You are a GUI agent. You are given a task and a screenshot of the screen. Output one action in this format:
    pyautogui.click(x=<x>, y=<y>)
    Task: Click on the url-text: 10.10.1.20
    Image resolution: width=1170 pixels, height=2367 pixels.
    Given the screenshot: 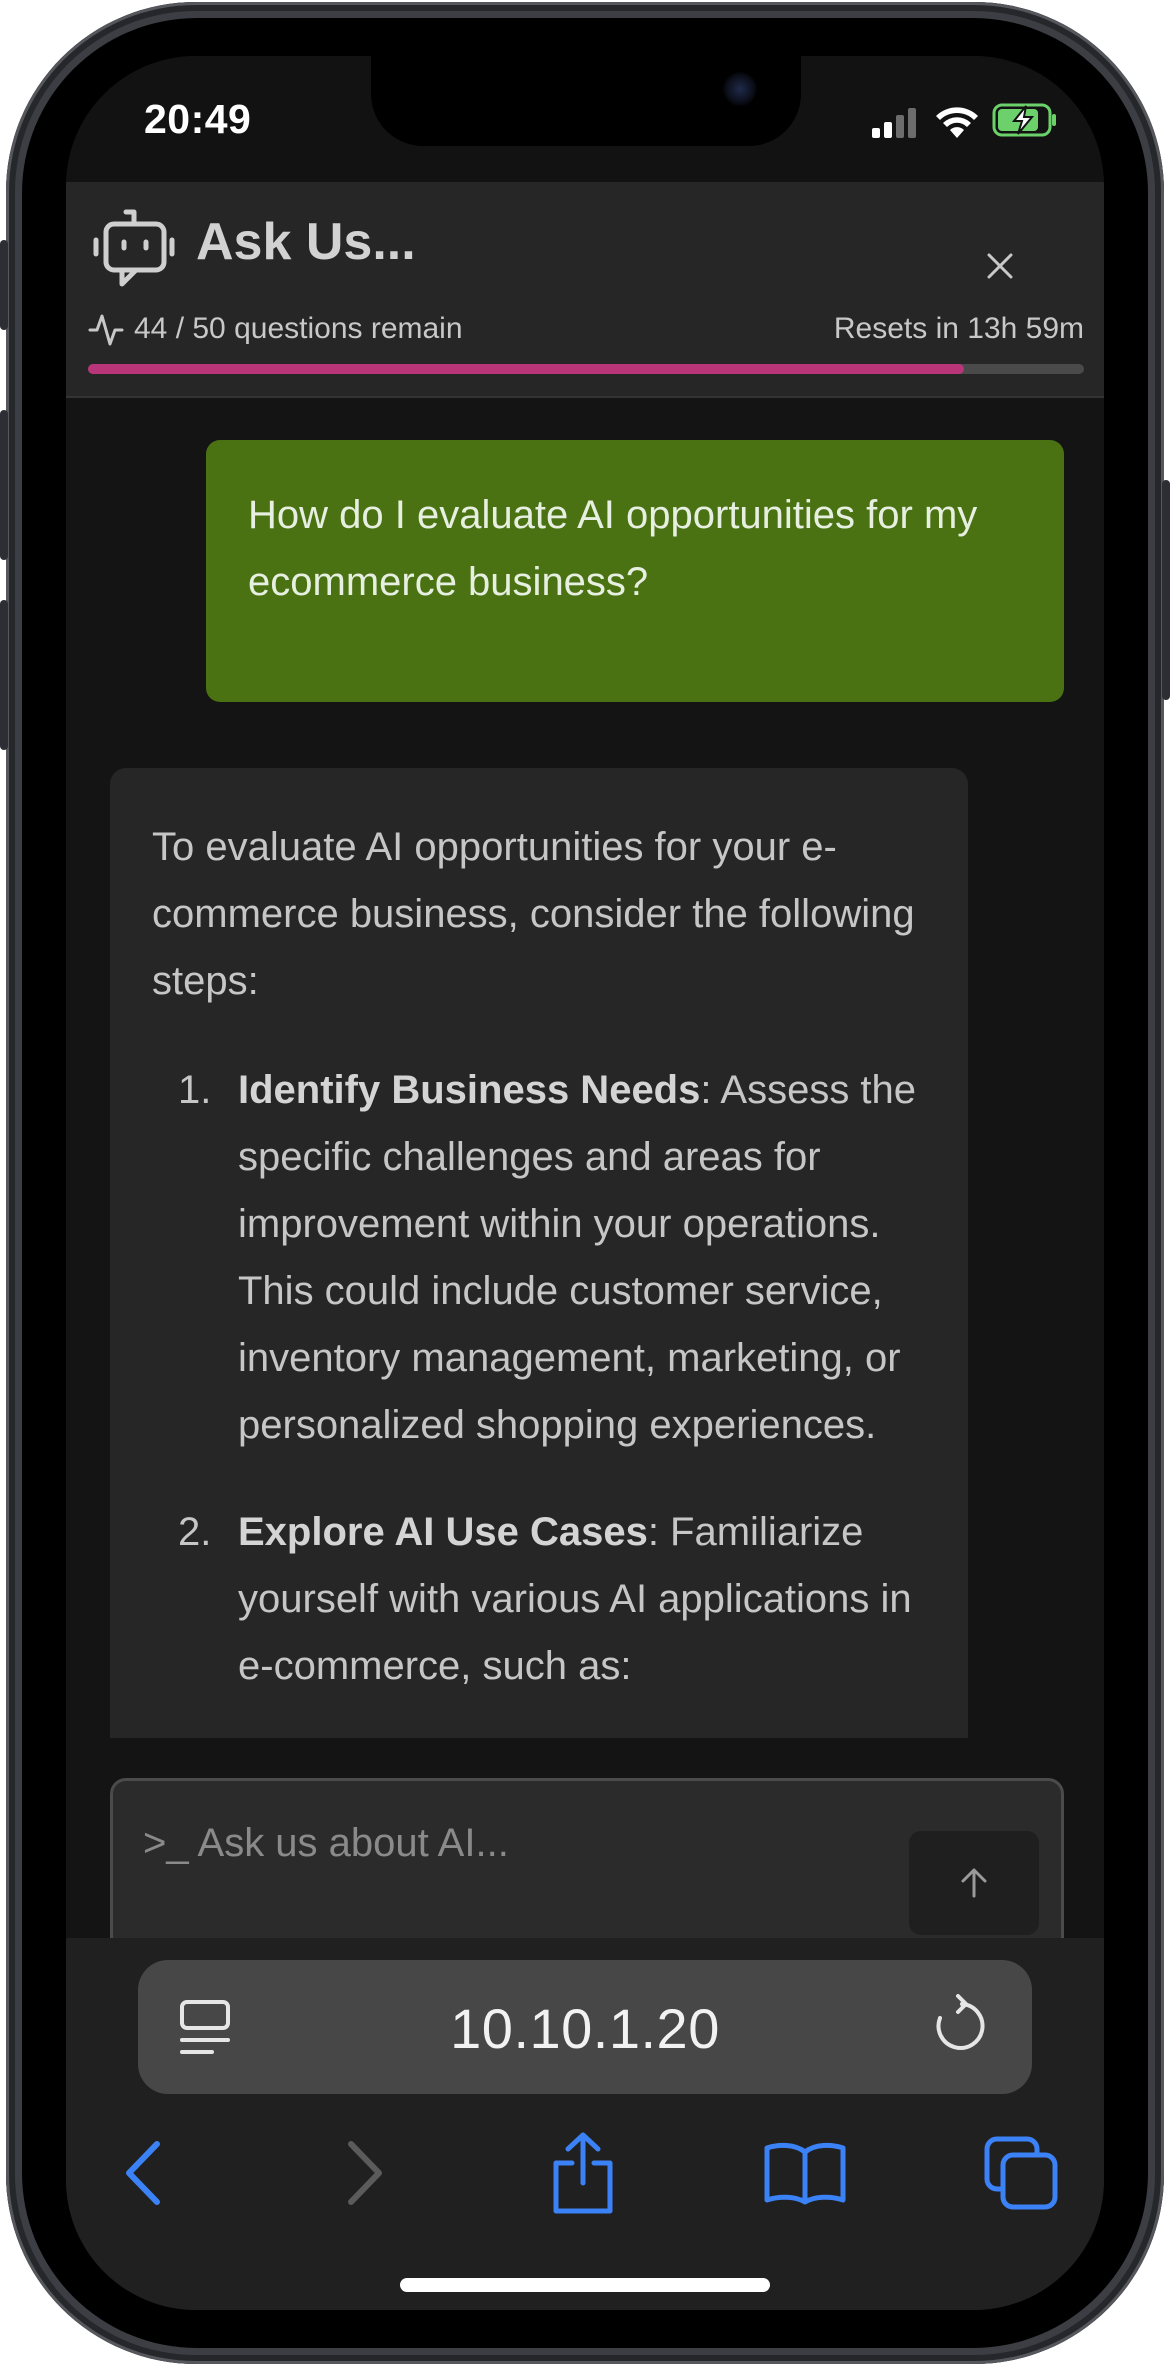 What is the action you would take?
    pyautogui.click(x=585, y=2028)
    